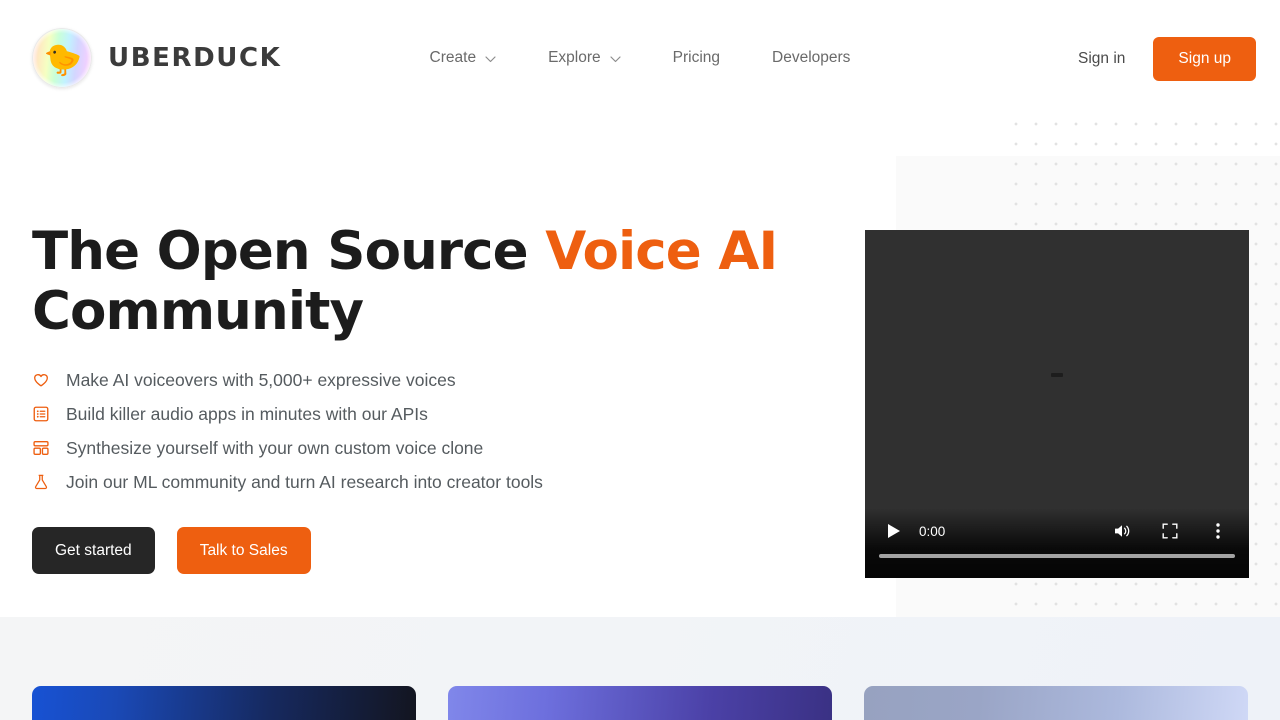  What do you see at coordinates (1122, 531) in the screenshot?
I see `volume-icon` at bounding box center [1122, 531].